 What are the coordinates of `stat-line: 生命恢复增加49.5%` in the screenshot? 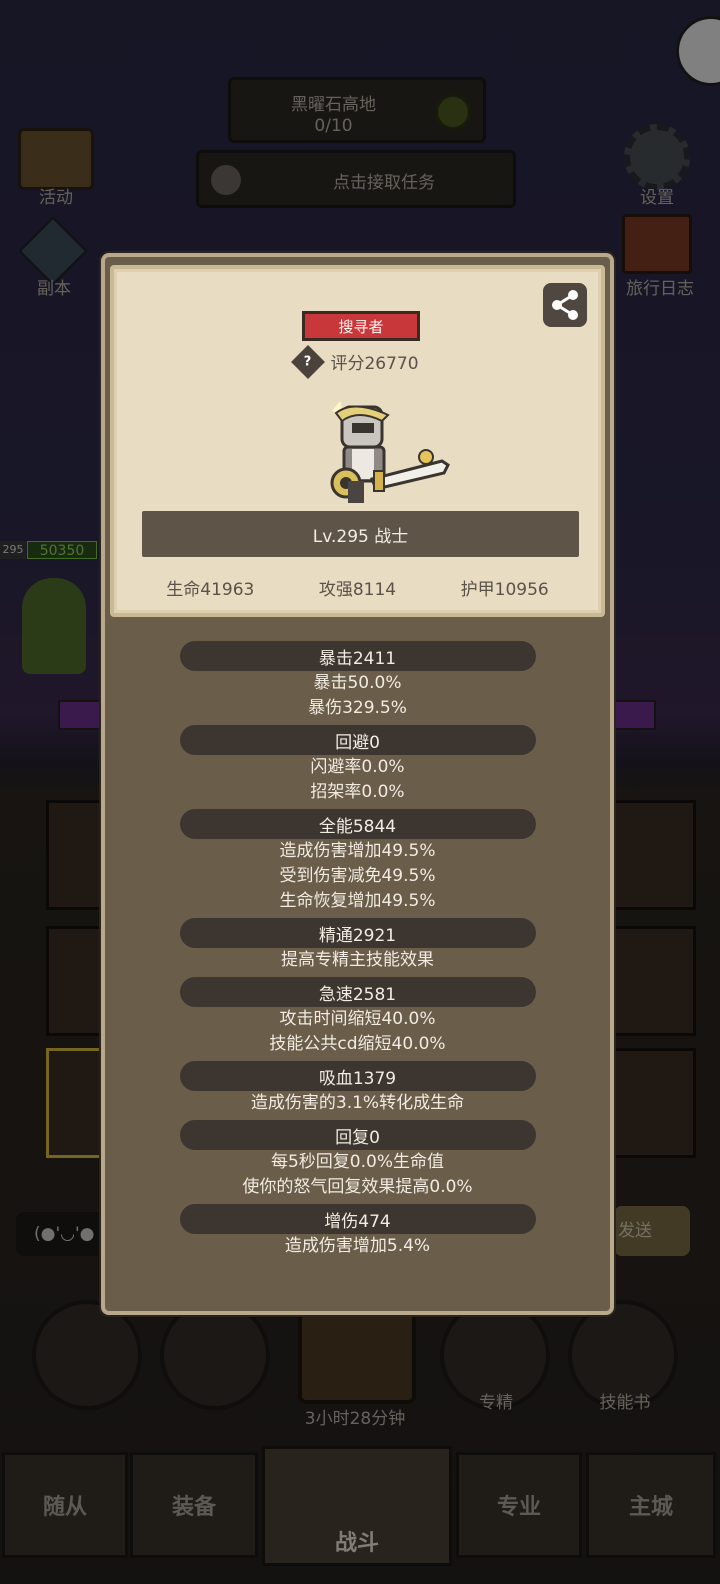 It's located at (357, 901).